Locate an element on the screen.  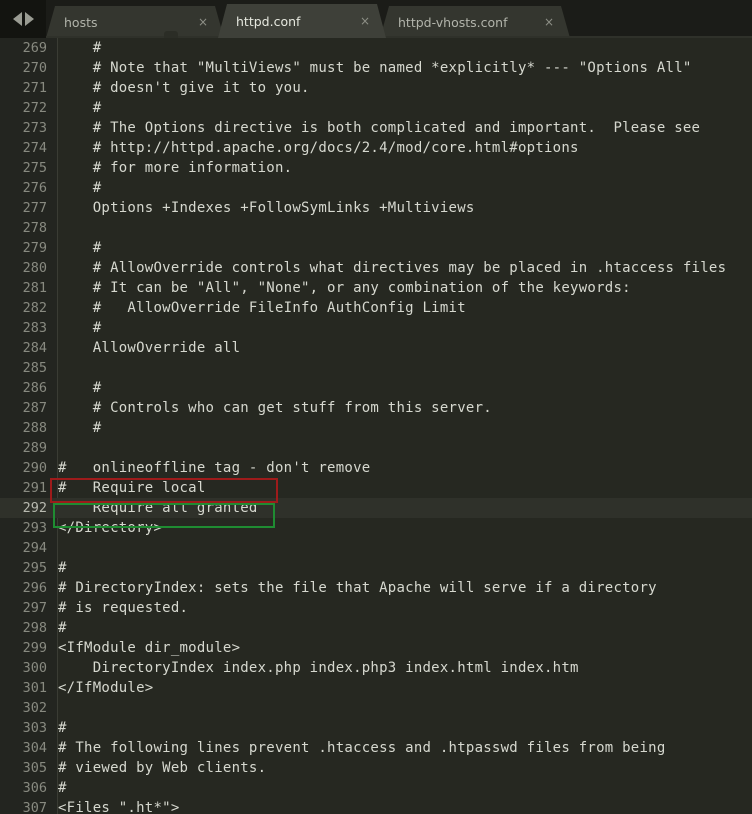
code-line: 272 # is located at coordinates (376, 108).